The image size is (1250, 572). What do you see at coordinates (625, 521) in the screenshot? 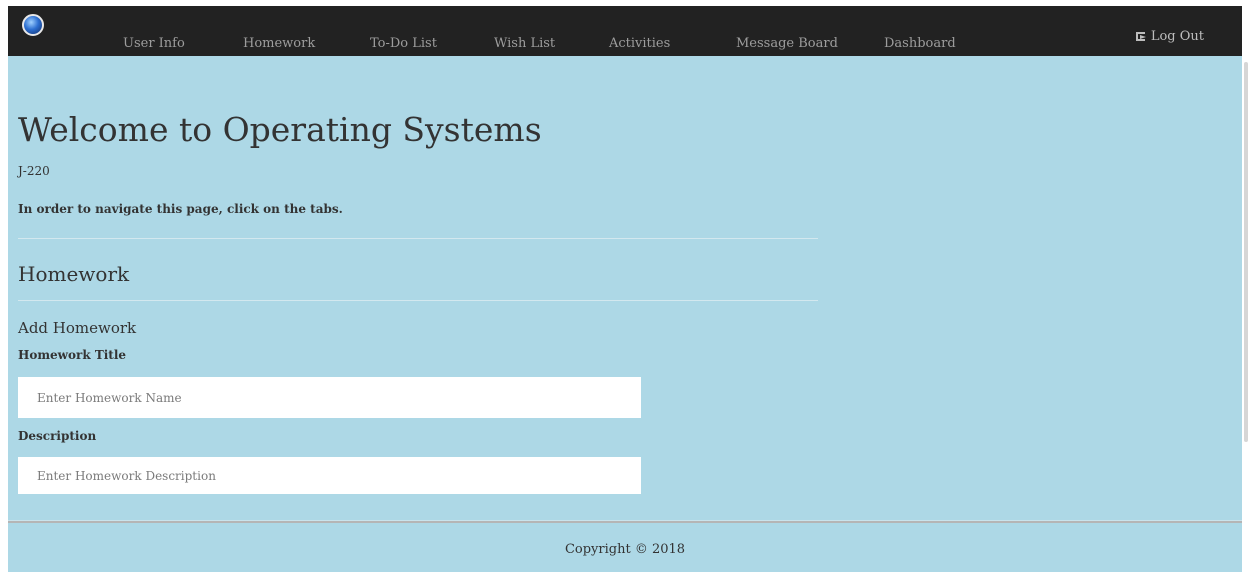
I see `footer-divider` at bounding box center [625, 521].